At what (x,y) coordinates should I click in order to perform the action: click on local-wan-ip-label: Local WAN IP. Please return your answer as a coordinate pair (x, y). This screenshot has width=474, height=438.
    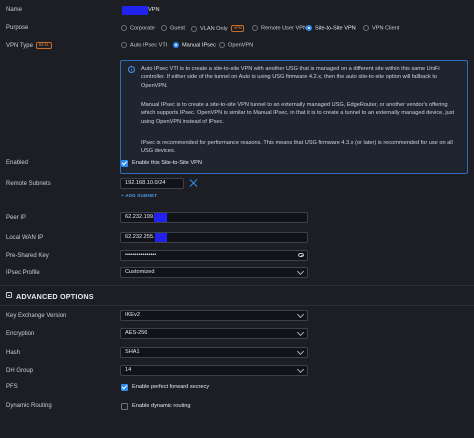
    Looking at the image, I should click on (25, 238).